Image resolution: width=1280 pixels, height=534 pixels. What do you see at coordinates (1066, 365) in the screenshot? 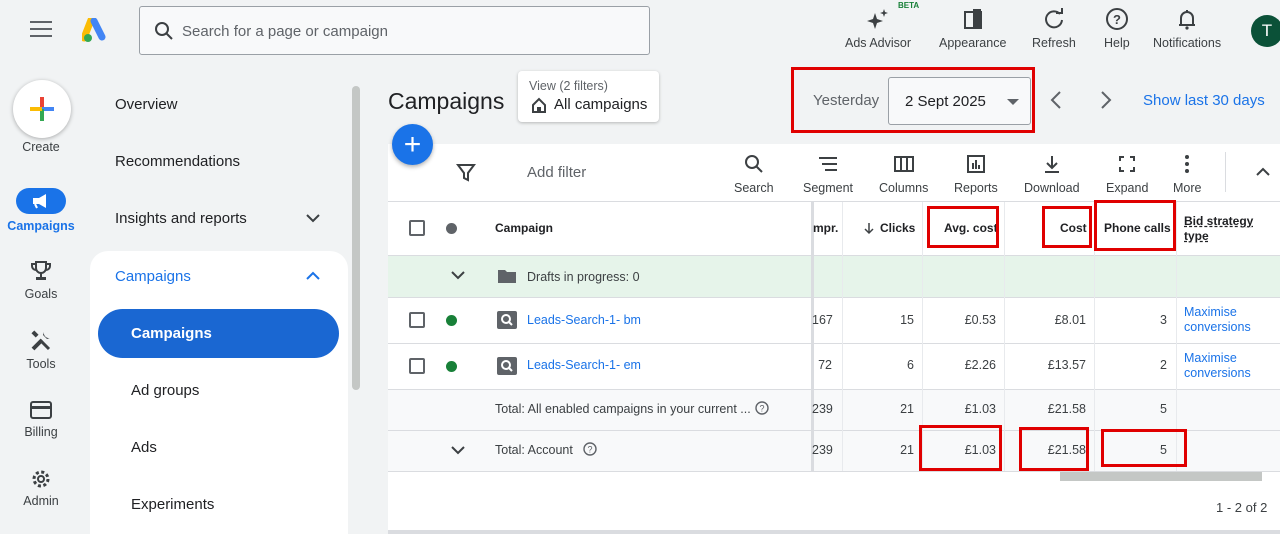
I see `cell-cost: £13.57` at bounding box center [1066, 365].